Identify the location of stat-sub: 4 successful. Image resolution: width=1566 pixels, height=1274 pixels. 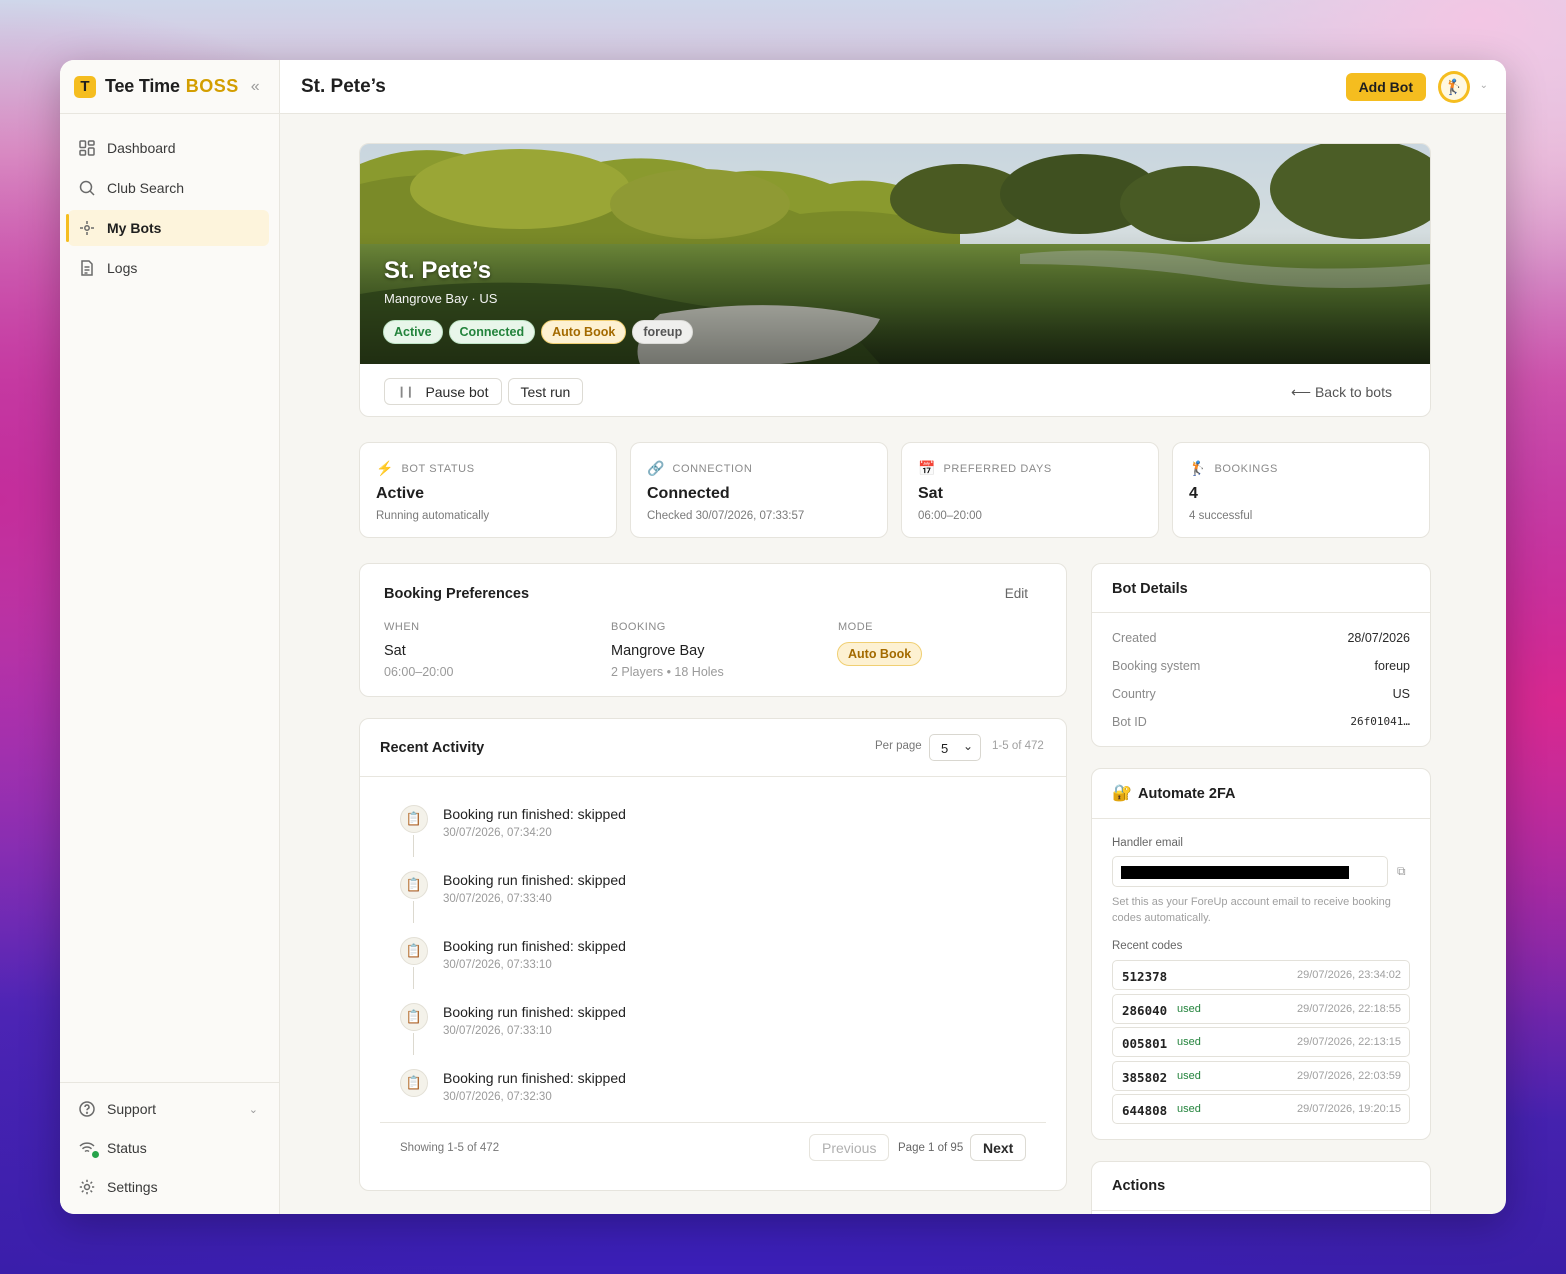
(1221, 516).